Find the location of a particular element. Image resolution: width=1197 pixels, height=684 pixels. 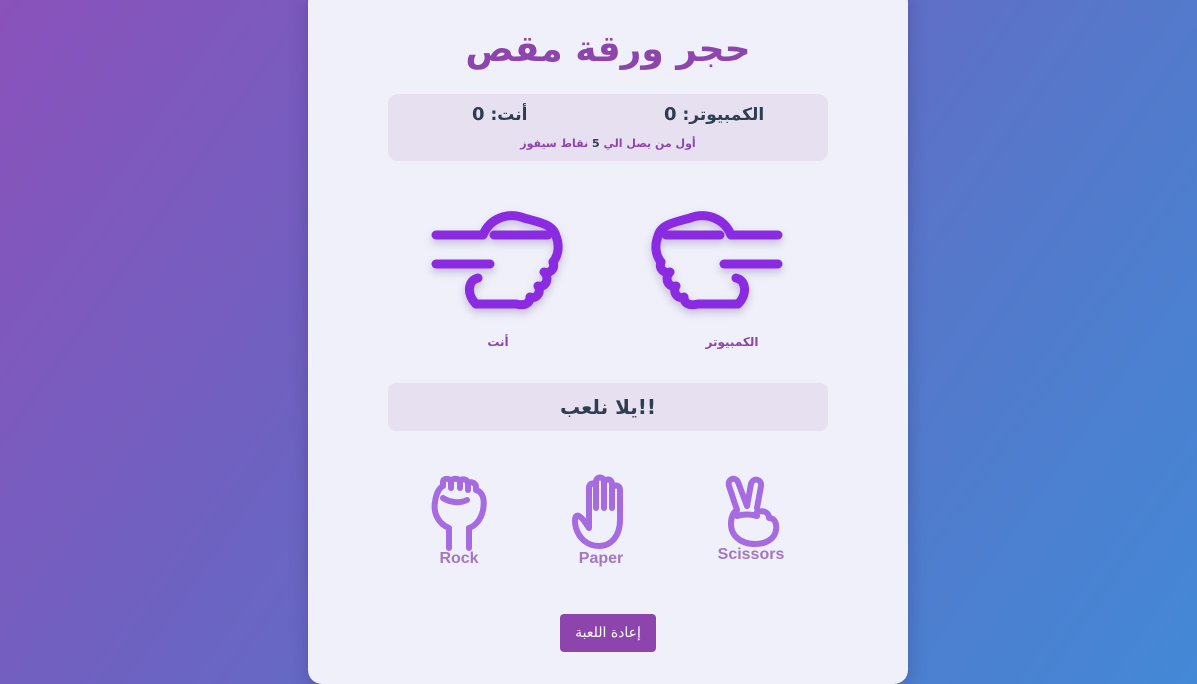

scissors-choice-button: Scissors is located at coordinates (751, 519).